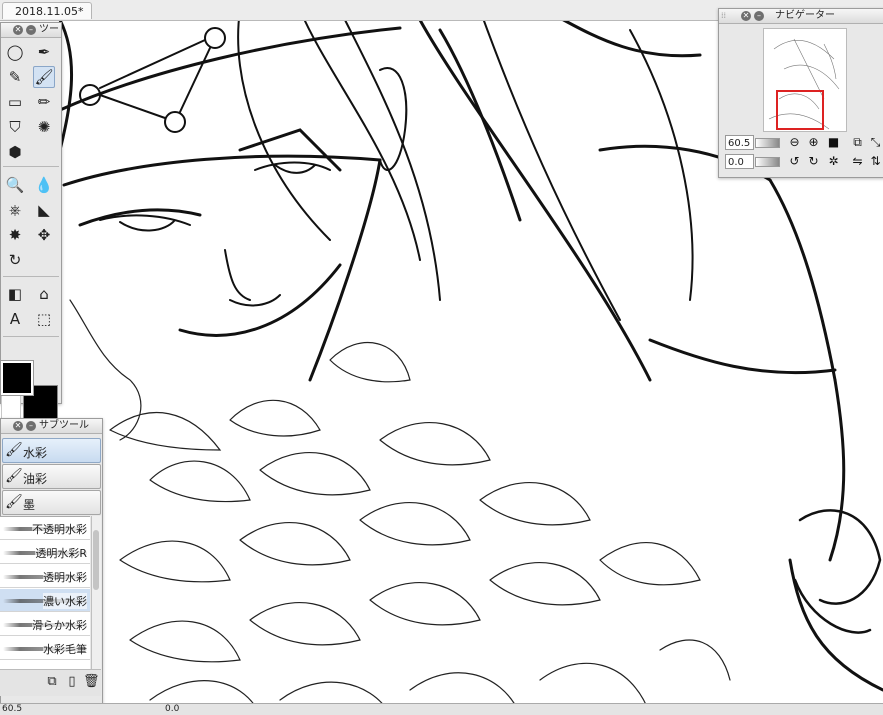 This screenshot has width=883, height=715. What do you see at coordinates (51, 502) in the screenshot?
I see `subtool-tab-ink: 🖌 墨` at bounding box center [51, 502].